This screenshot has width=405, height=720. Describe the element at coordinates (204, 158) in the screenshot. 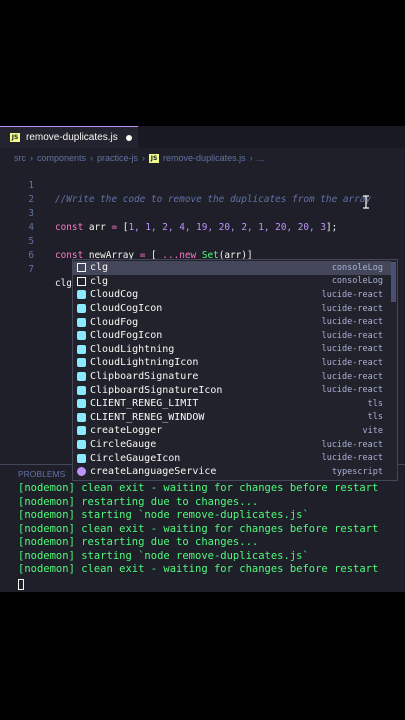

I see `breadcrumb-file: remove-duplicates.js` at that location.